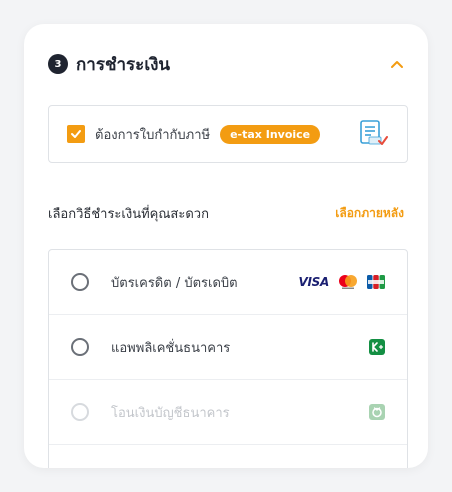 The image size is (452, 492). I want to click on kplus-icon, so click(377, 347).